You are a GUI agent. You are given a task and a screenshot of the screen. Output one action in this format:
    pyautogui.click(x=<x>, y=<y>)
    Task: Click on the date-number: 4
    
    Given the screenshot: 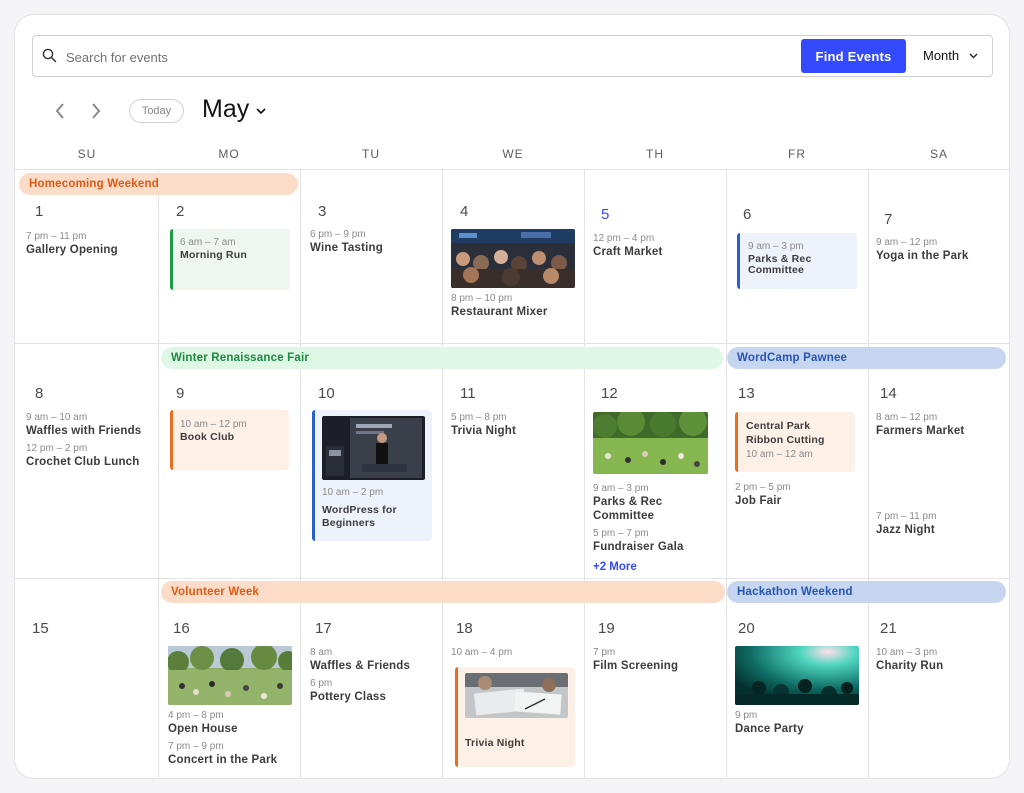 What is the action you would take?
    pyautogui.click(x=464, y=211)
    